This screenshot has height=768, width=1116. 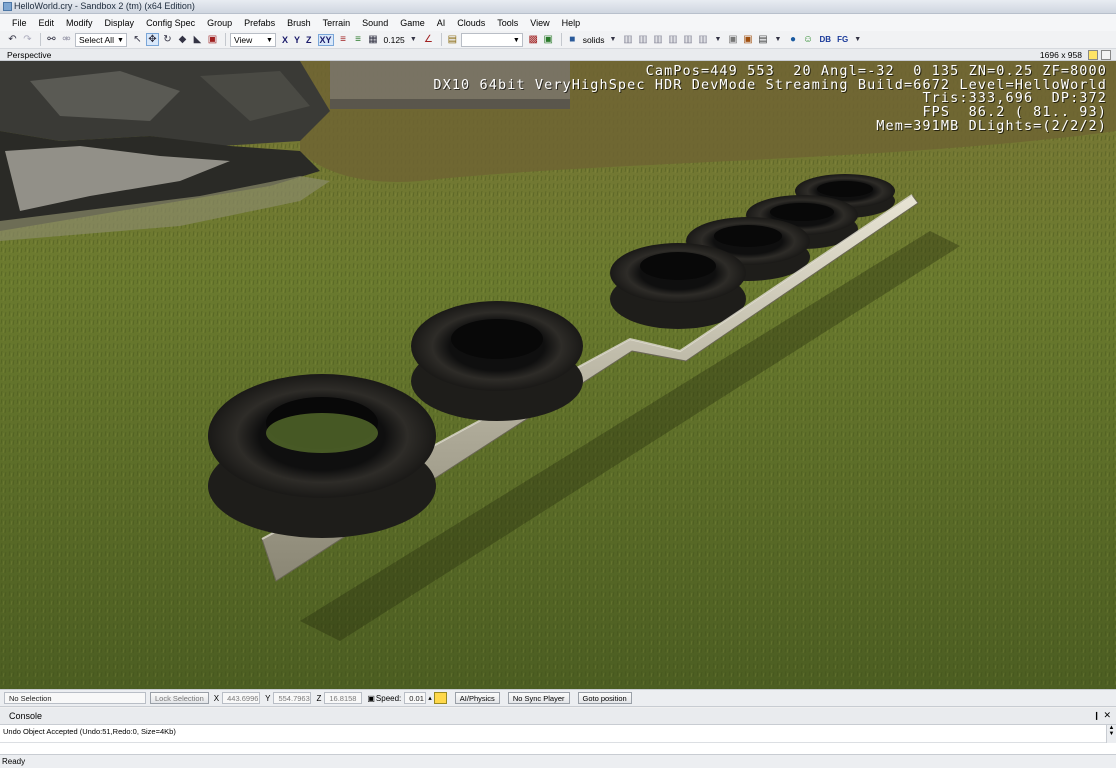 What do you see at coordinates (219, 23) in the screenshot?
I see `menu-group: Group` at bounding box center [219, 23].